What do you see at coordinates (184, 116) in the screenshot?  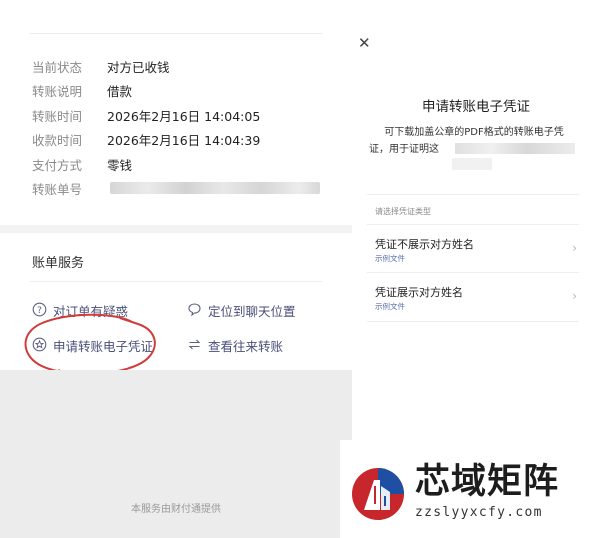 I see `detail-value: 2026年2月16日 14:04:05` at bounding box center [184, 116].